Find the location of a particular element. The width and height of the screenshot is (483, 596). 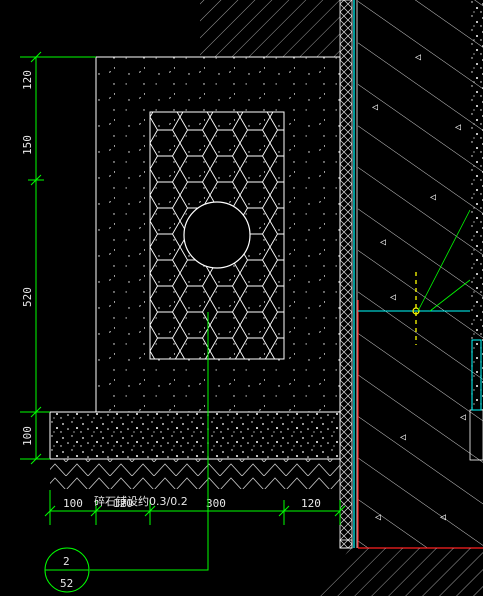

soil-hatch-upper is located at coordinates (270, 28).